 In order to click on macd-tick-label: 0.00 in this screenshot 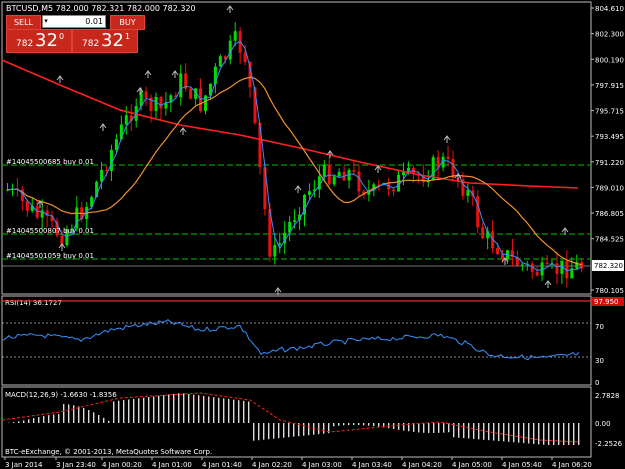, I will do `click(603, 424)`.